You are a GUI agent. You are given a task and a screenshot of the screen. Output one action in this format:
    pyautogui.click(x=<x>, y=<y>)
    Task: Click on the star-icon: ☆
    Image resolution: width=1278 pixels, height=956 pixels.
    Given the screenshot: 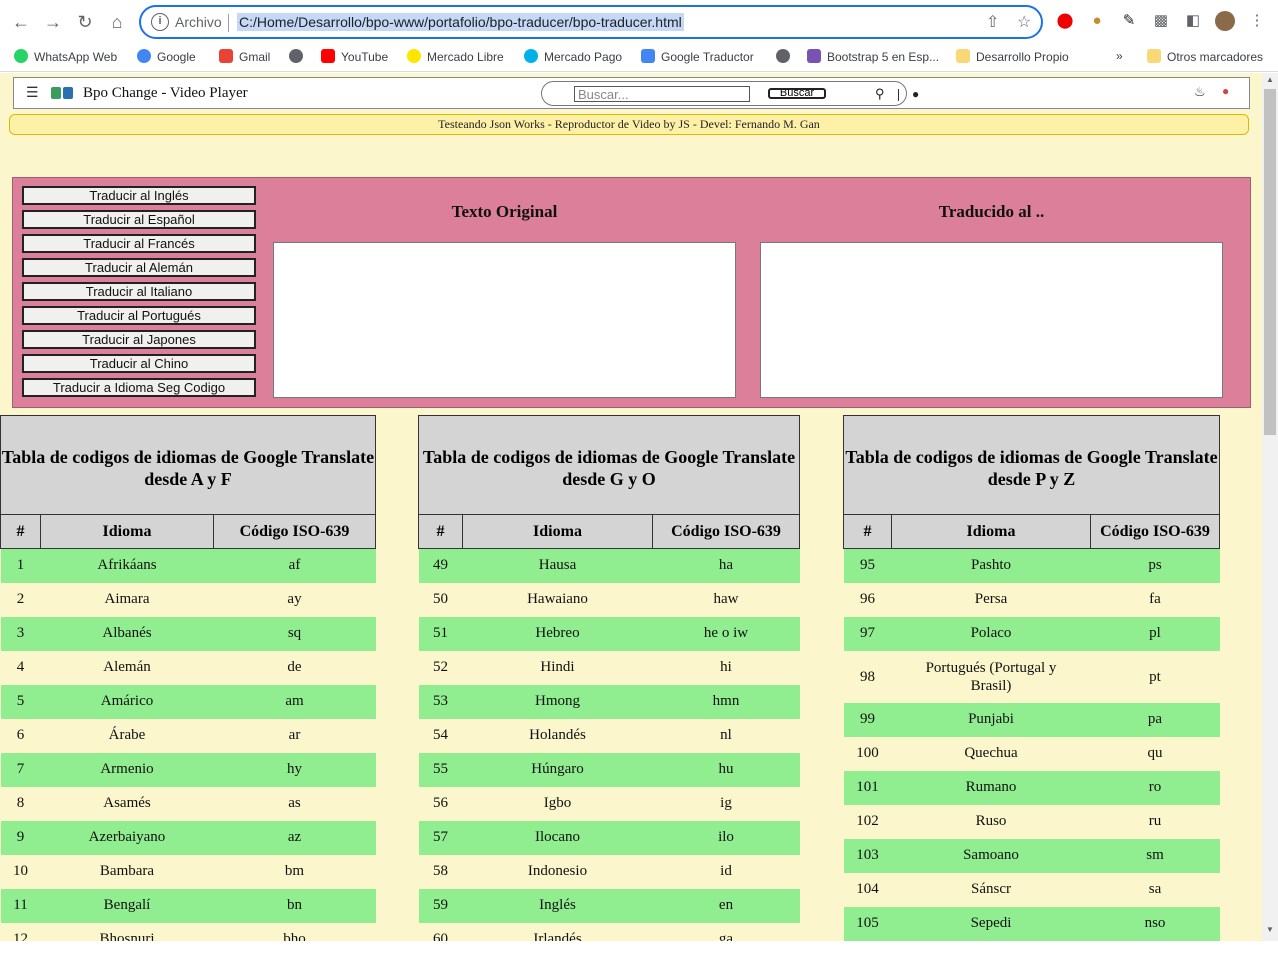 What is the action you would take?
    pyautogui.click(x=1024, y=22)
    